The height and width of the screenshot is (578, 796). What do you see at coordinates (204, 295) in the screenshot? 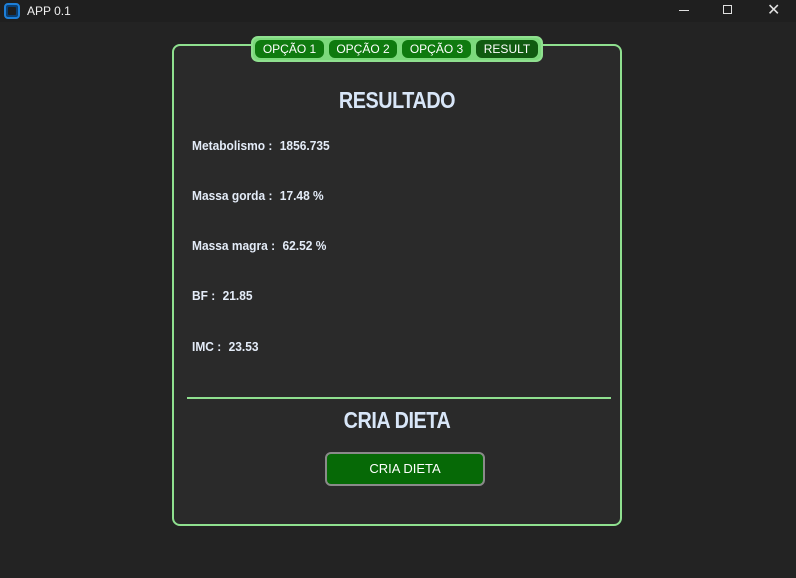
I see `bf-label: BF :` at bounding box center [204, 295].